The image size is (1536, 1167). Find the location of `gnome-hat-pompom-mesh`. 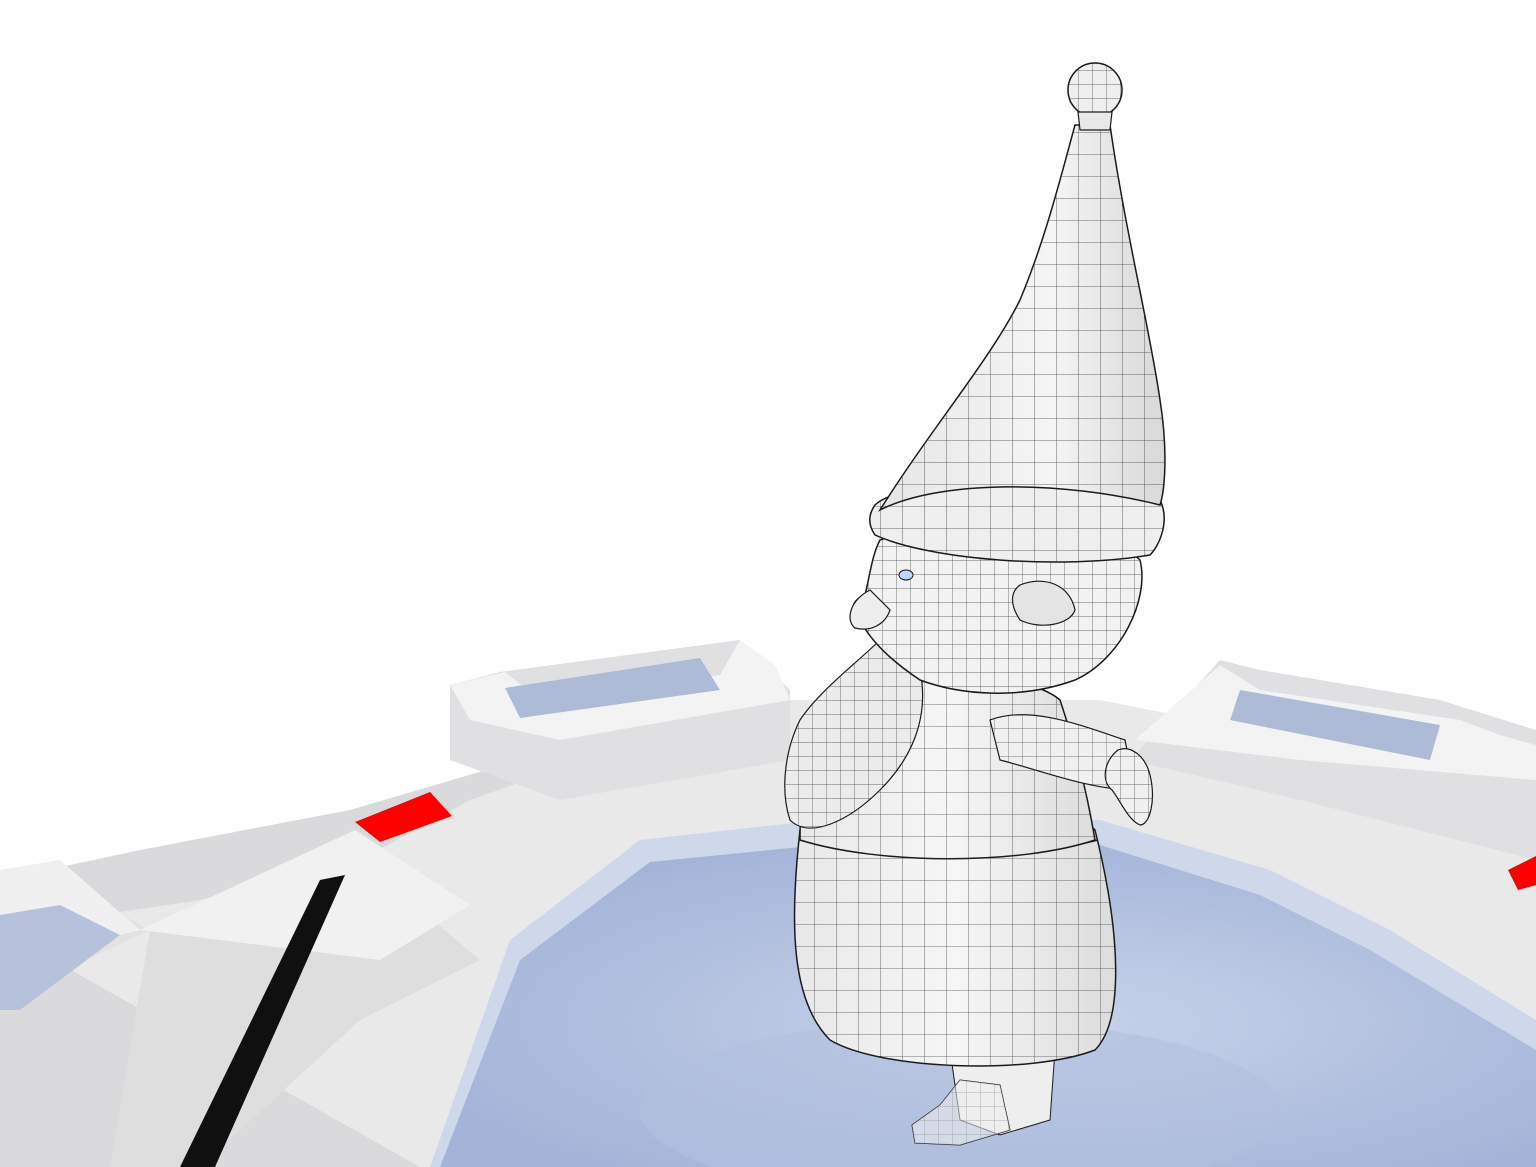

gnome-hat-pompom-mesh is located at coordinates (1095, 90).